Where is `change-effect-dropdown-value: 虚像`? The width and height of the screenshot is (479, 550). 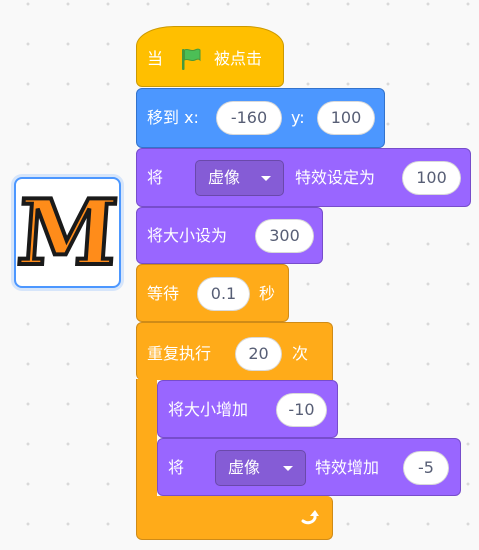
change-effect-dropdown-value: 虚像 is located at coordinates (244, 467).